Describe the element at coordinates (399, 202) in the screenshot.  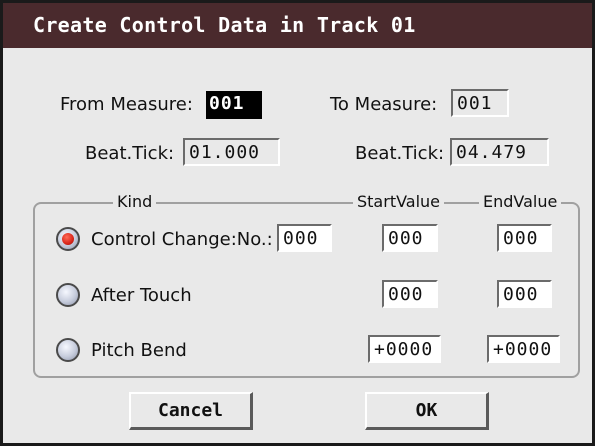
I see `start-value-header: StartValue` at that location.